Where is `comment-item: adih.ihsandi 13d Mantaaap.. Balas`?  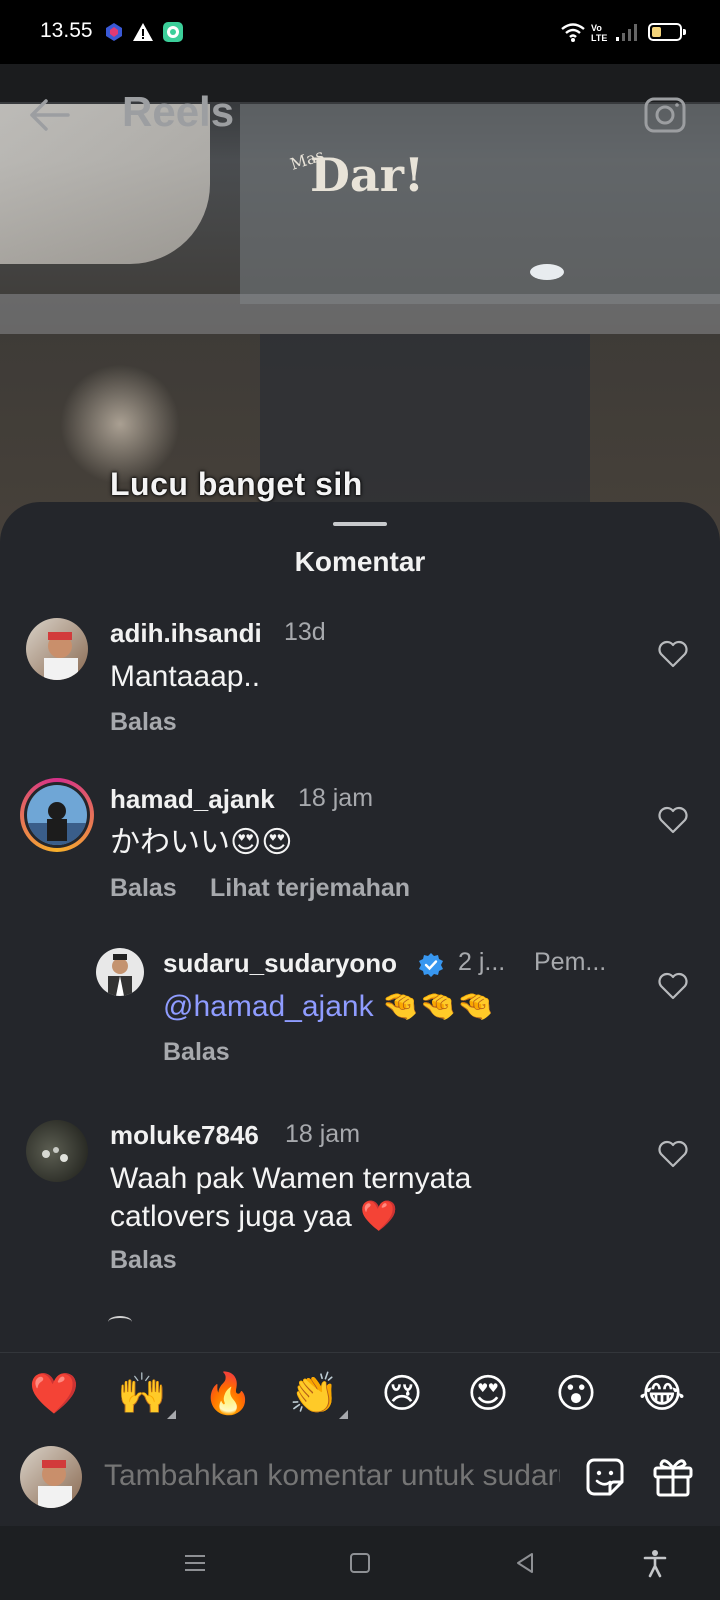
comment-item: adih.ihsandi 13d Mantaaap.. Balas is located at coordinates (360, 684).